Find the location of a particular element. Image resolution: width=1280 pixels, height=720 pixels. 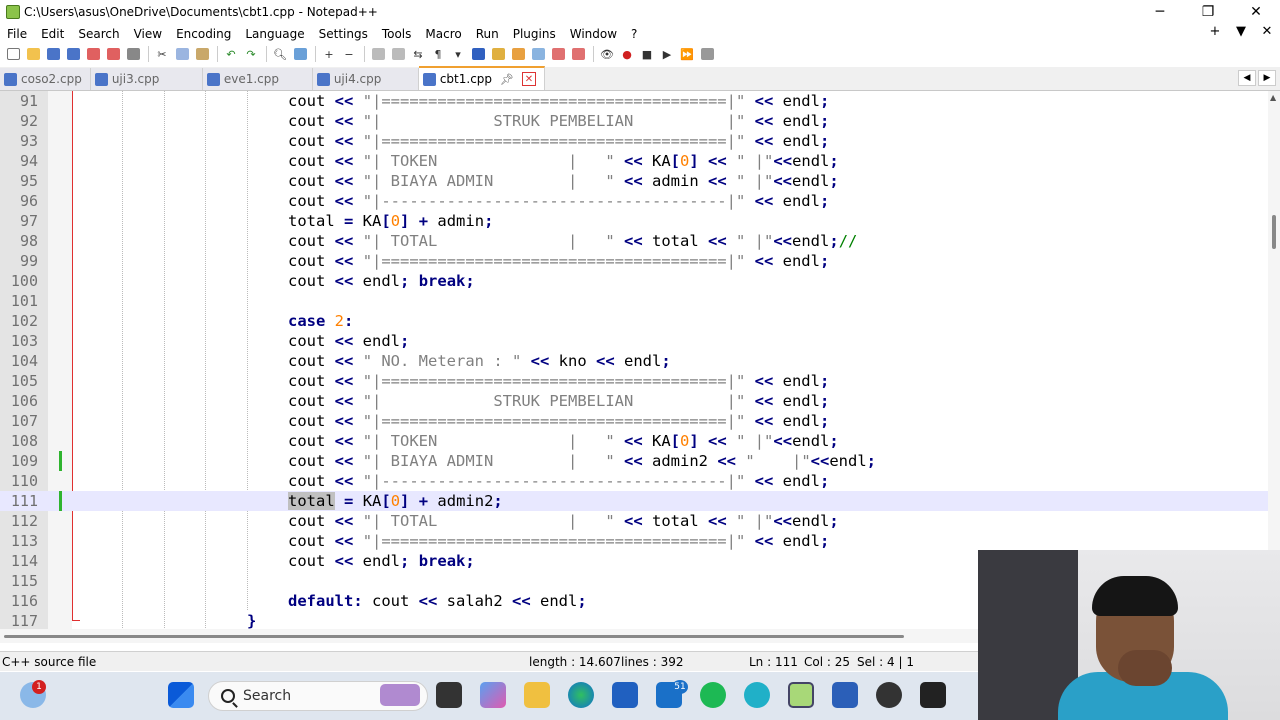

menu-encoding: Encoding is located at coordinates (203, 34).